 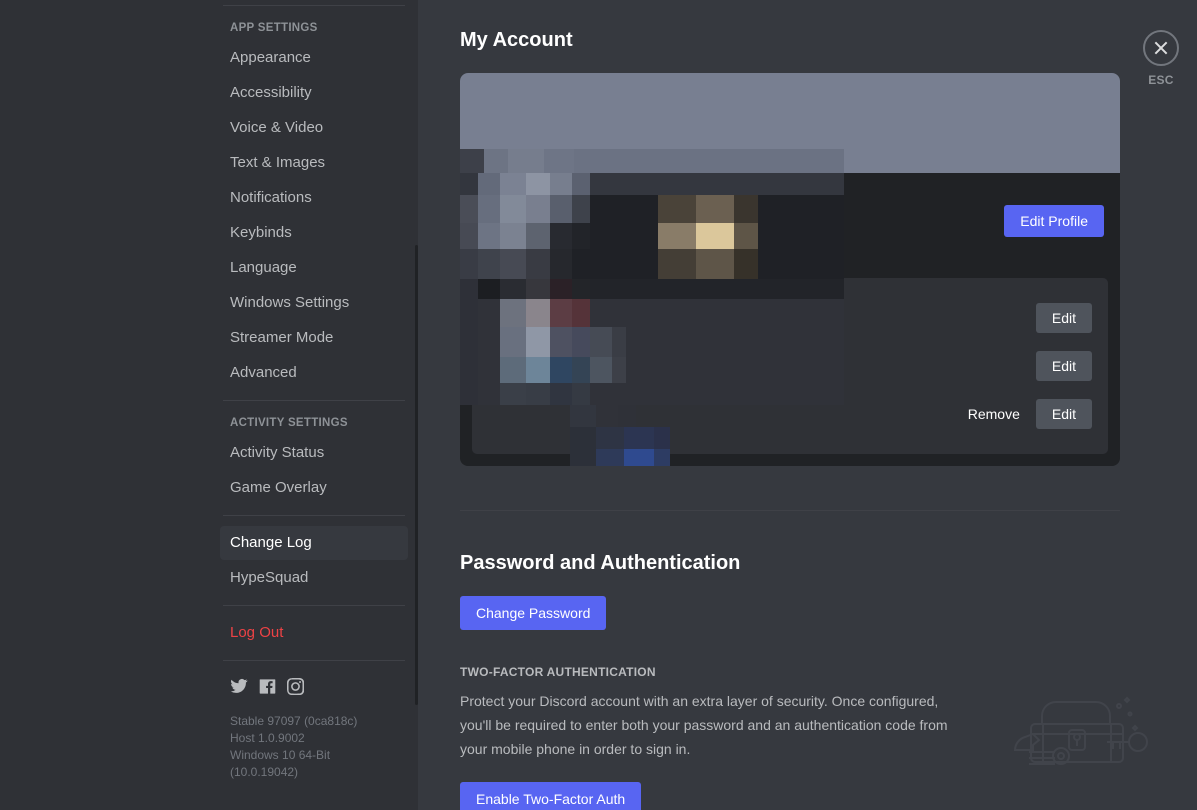 I want to click on edit-profile-button: Edit Profile, so click(x=1054, y=221).